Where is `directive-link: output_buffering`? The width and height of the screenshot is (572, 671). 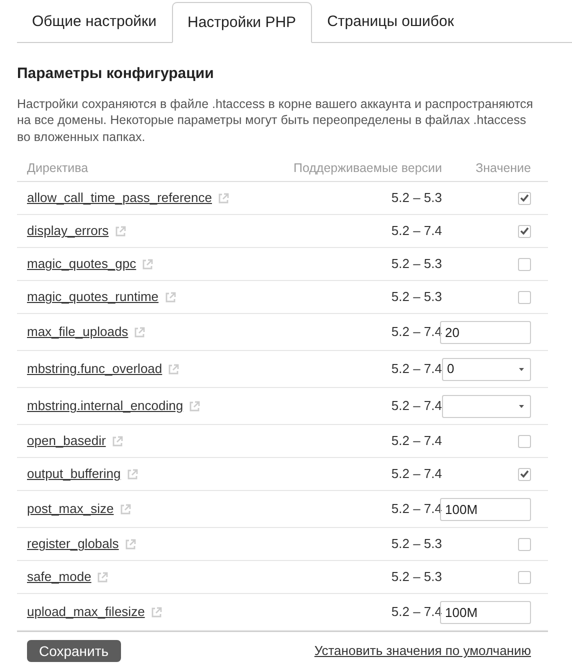
directive-link: output_buffering is located at coordinates (74, 474).